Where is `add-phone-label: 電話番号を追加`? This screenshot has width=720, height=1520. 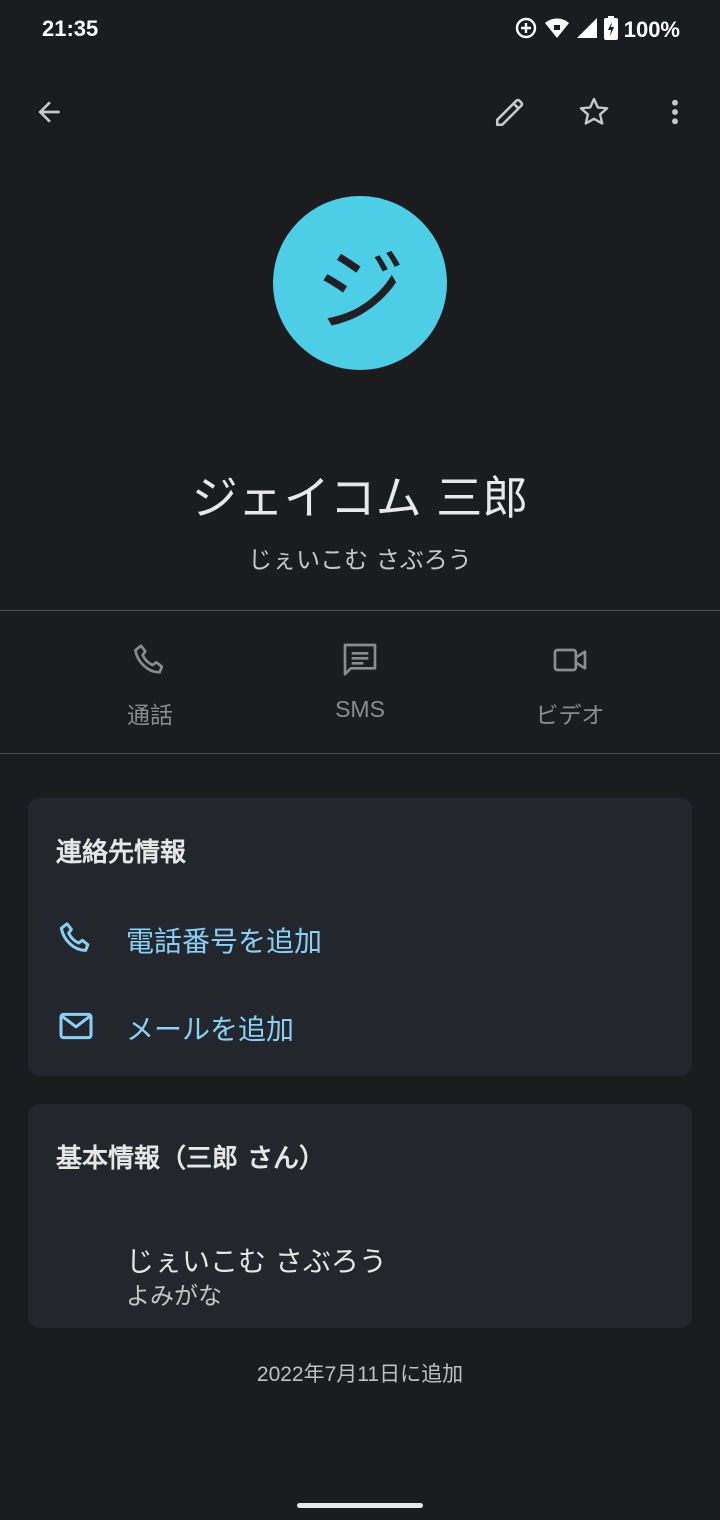 add-phone-label: 電話番号を追加 is located at coordinates (224, 941).